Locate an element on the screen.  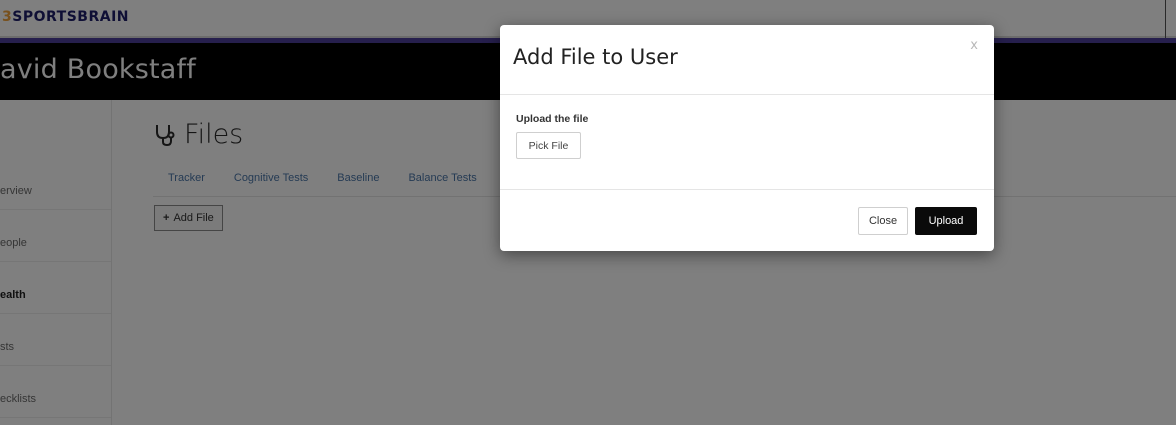
modal-title: Add File to User is located at coordinates (595, 57).